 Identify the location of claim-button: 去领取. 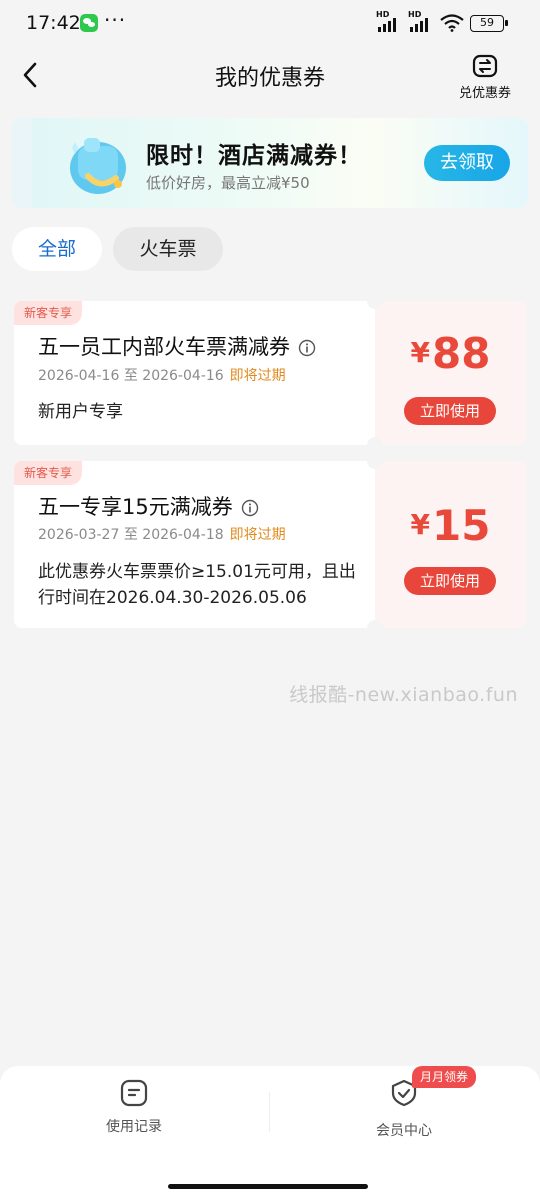
(467, 163).